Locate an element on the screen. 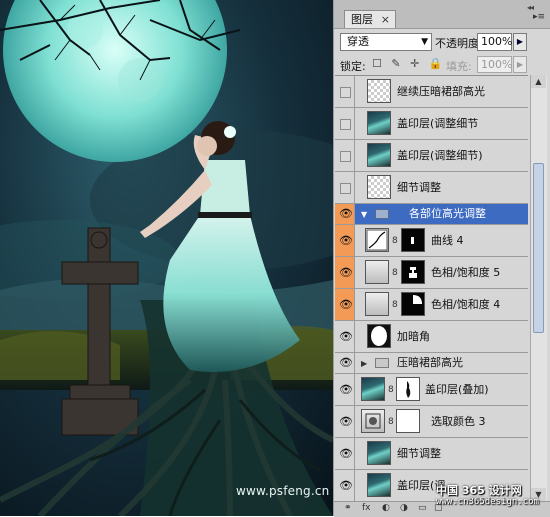 The width and height of the screenshot is (550, 517). layer-row: 👁 8 曲线 4 is located at coordinates (431, 241).